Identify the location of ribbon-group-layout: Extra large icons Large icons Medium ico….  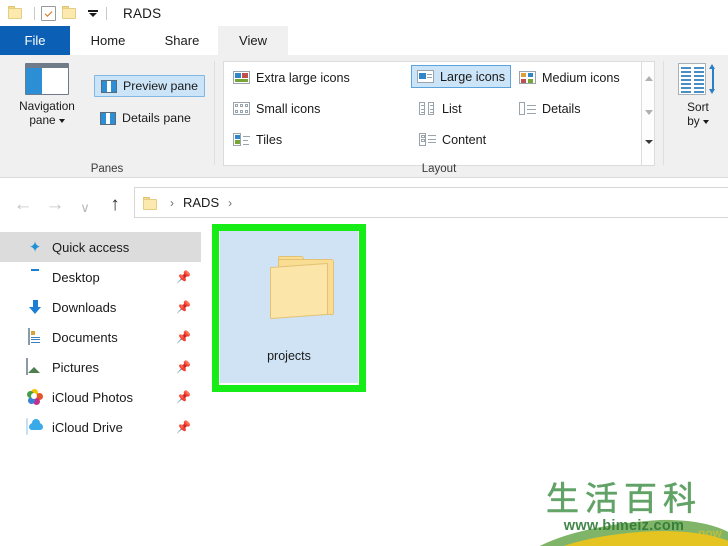
(439, 116).